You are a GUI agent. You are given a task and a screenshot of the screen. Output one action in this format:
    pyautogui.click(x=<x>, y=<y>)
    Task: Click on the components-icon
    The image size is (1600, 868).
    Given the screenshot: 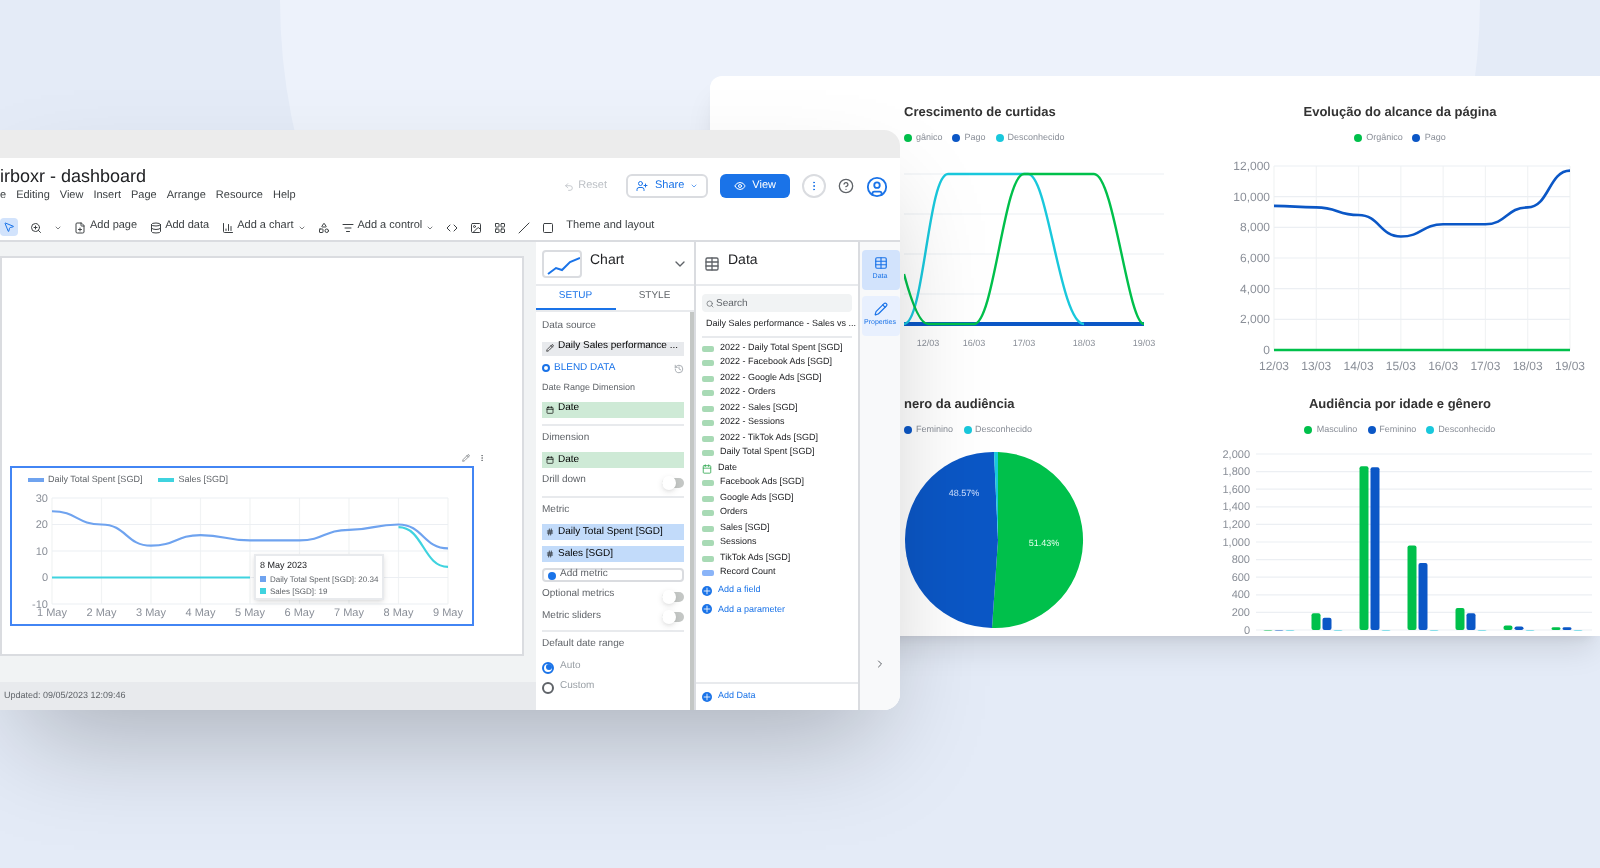 What is the action you would take?
    pyautogui.click(x=323, y=227)
    